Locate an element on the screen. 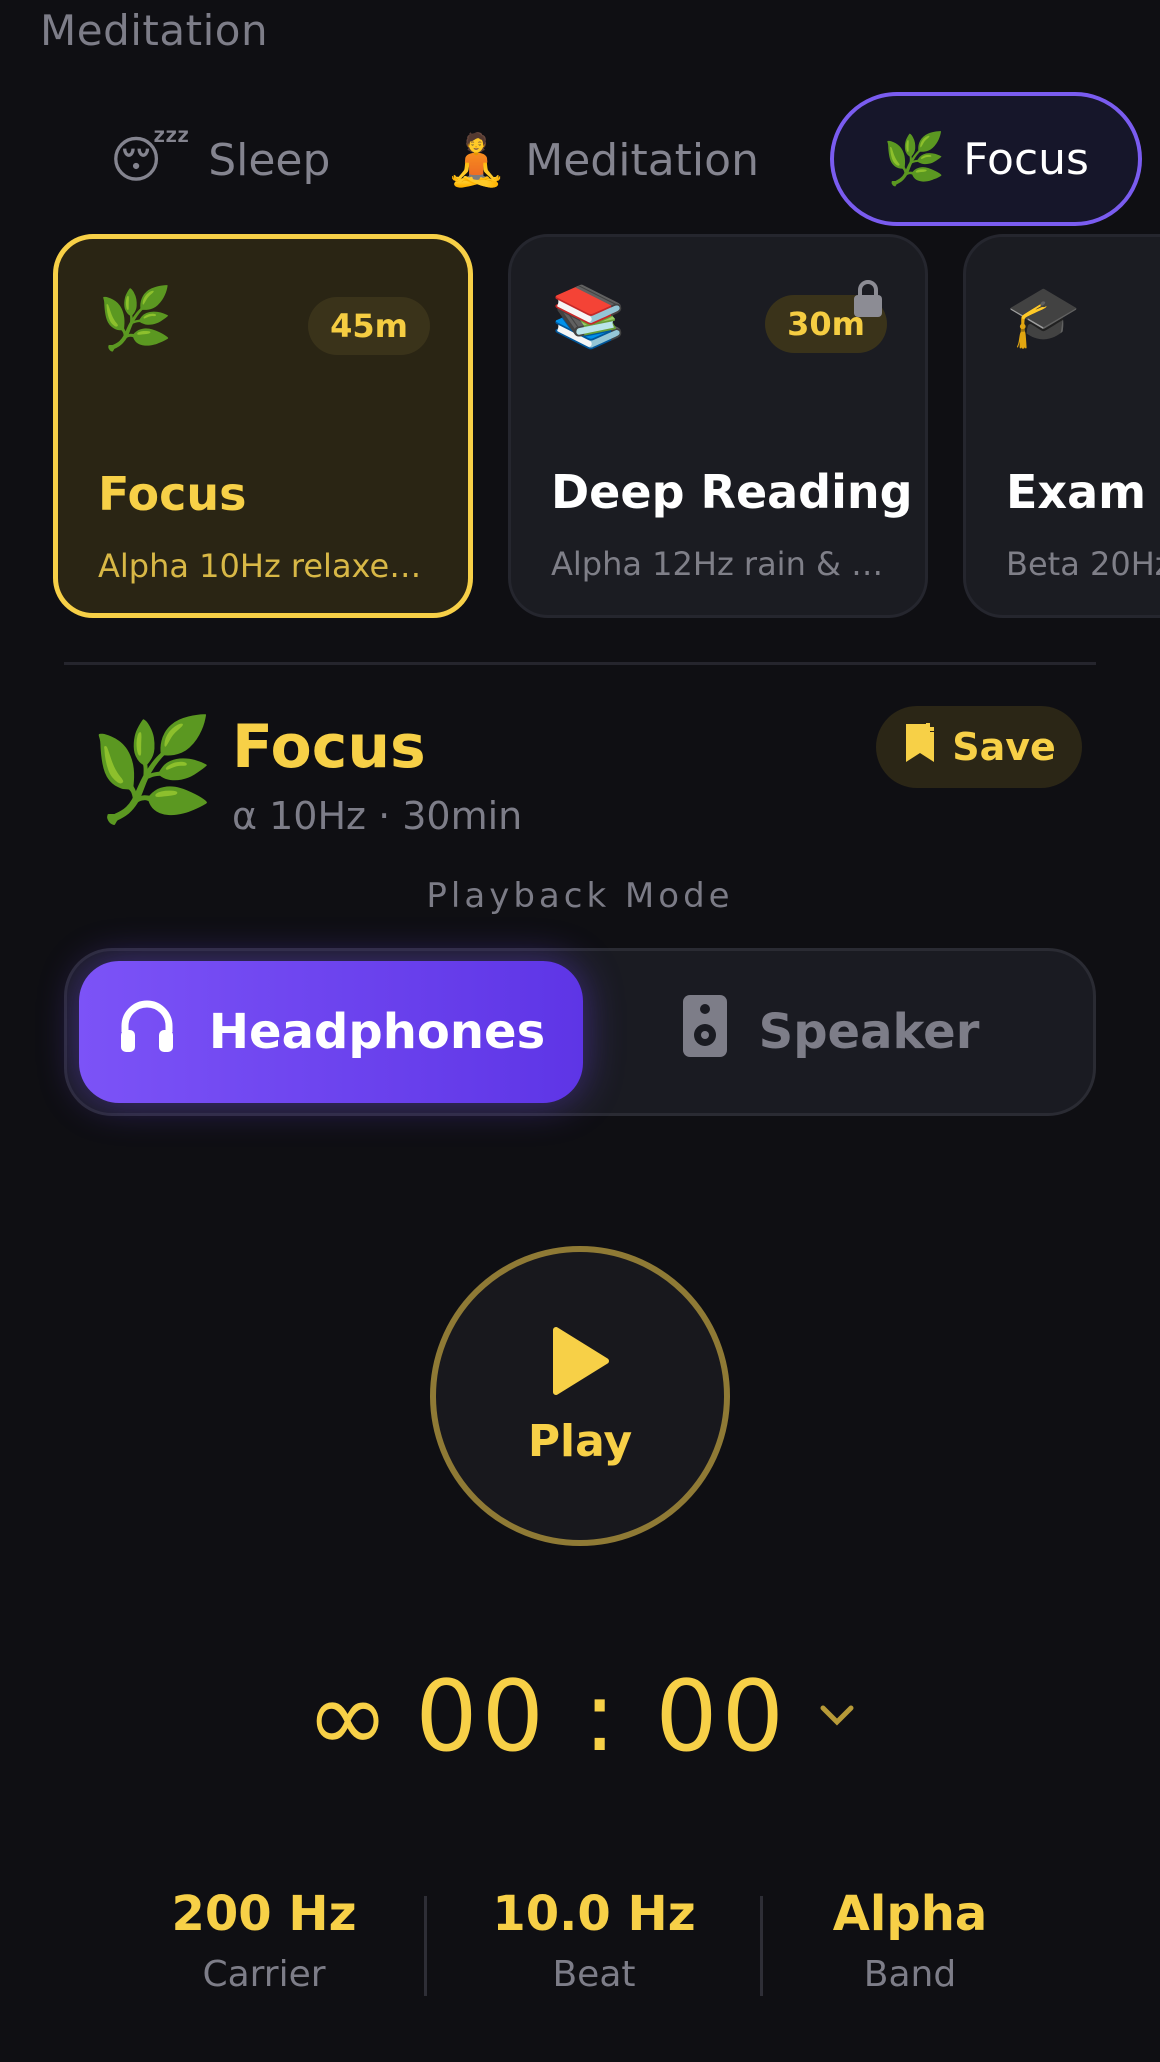  tab-label: Sleep is located at coordinates (269, 160).